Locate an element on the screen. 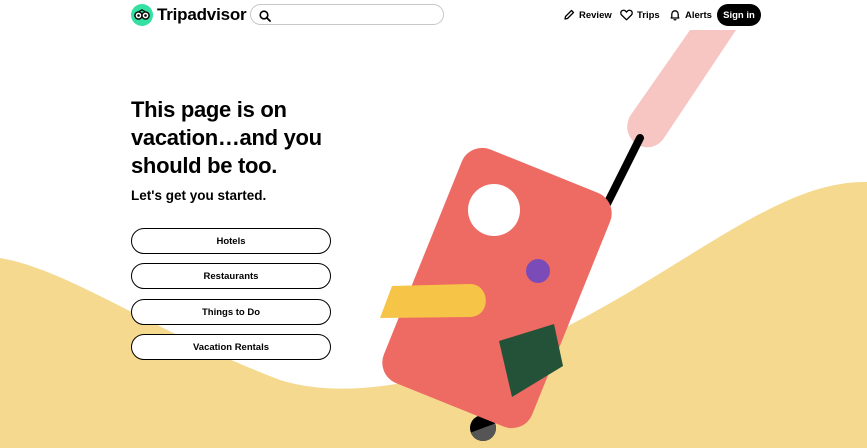 The image size is (867, 448). search-bar is located at coordinates (347, 14).